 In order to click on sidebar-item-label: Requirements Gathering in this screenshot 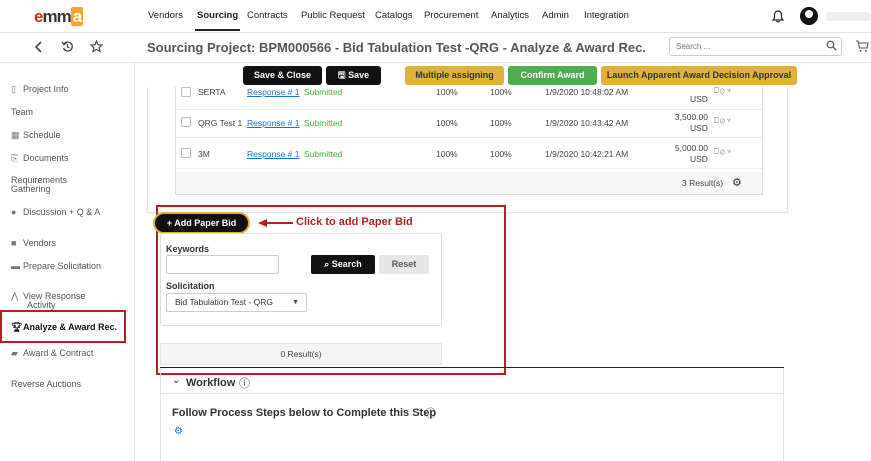, I will do `click(39, 184)`.